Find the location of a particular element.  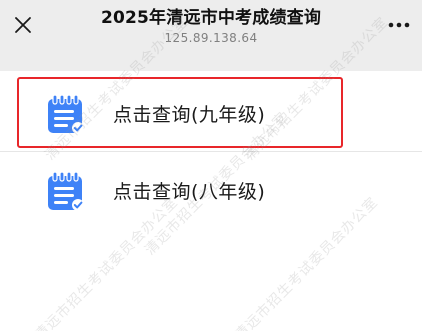

close-icon is located at coordinates (23, 25).